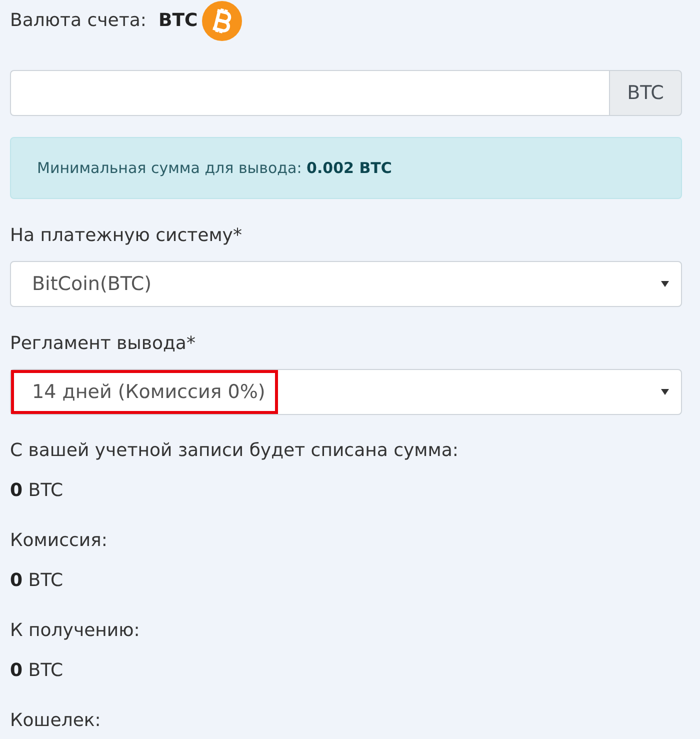  Describe the element at coordinates (214, 168) in the screenshot. I see `min-amount-text: Минимальная сумма для вывода: 0.002 BTC` at that location.